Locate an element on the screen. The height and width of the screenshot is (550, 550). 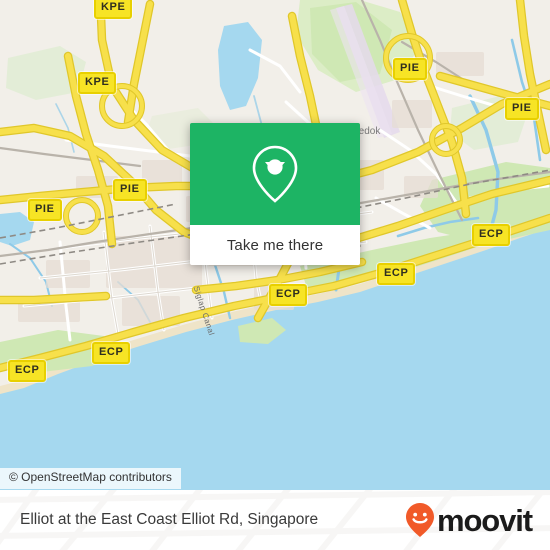
osm-attribution: © OpenStreetMap contributors is located at coordinates (90, 478).